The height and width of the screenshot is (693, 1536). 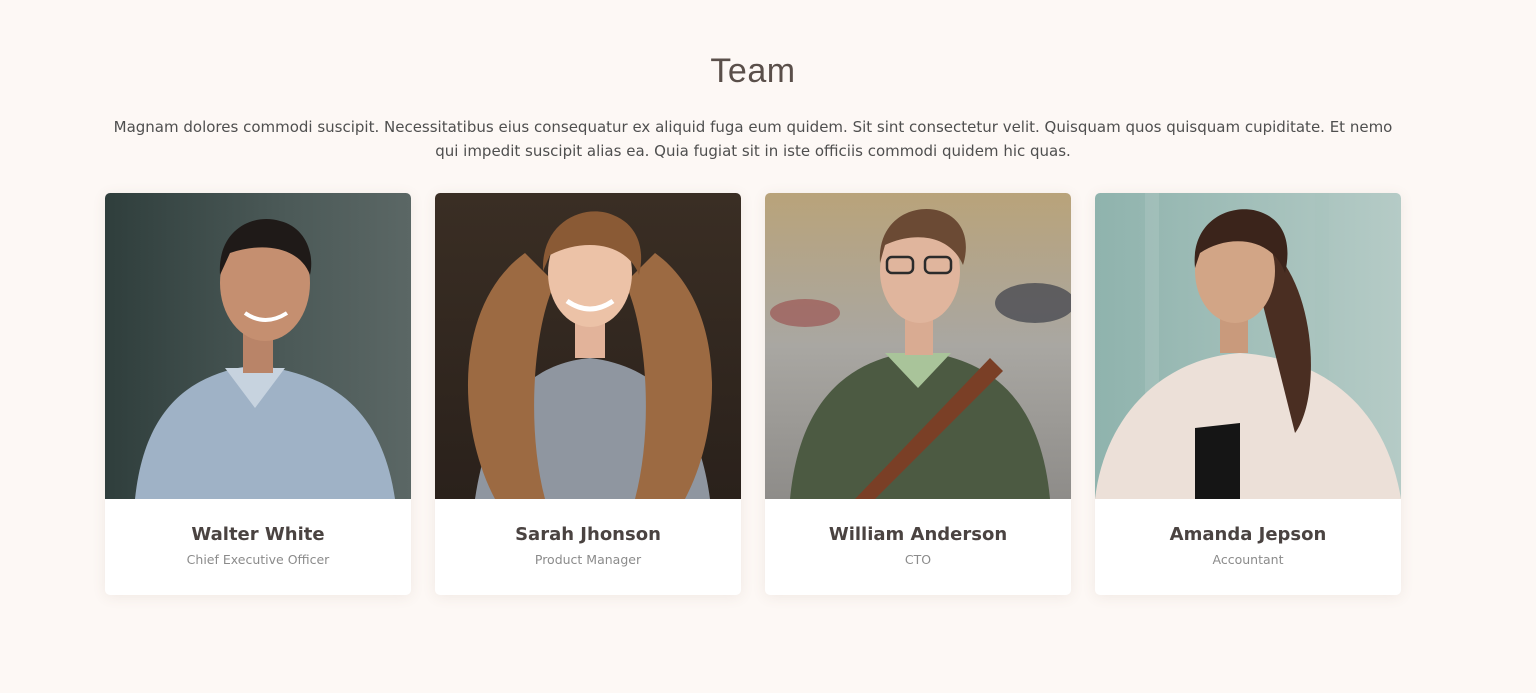 I want to click on member-name: William Anderson, so click(x=918, y=534).